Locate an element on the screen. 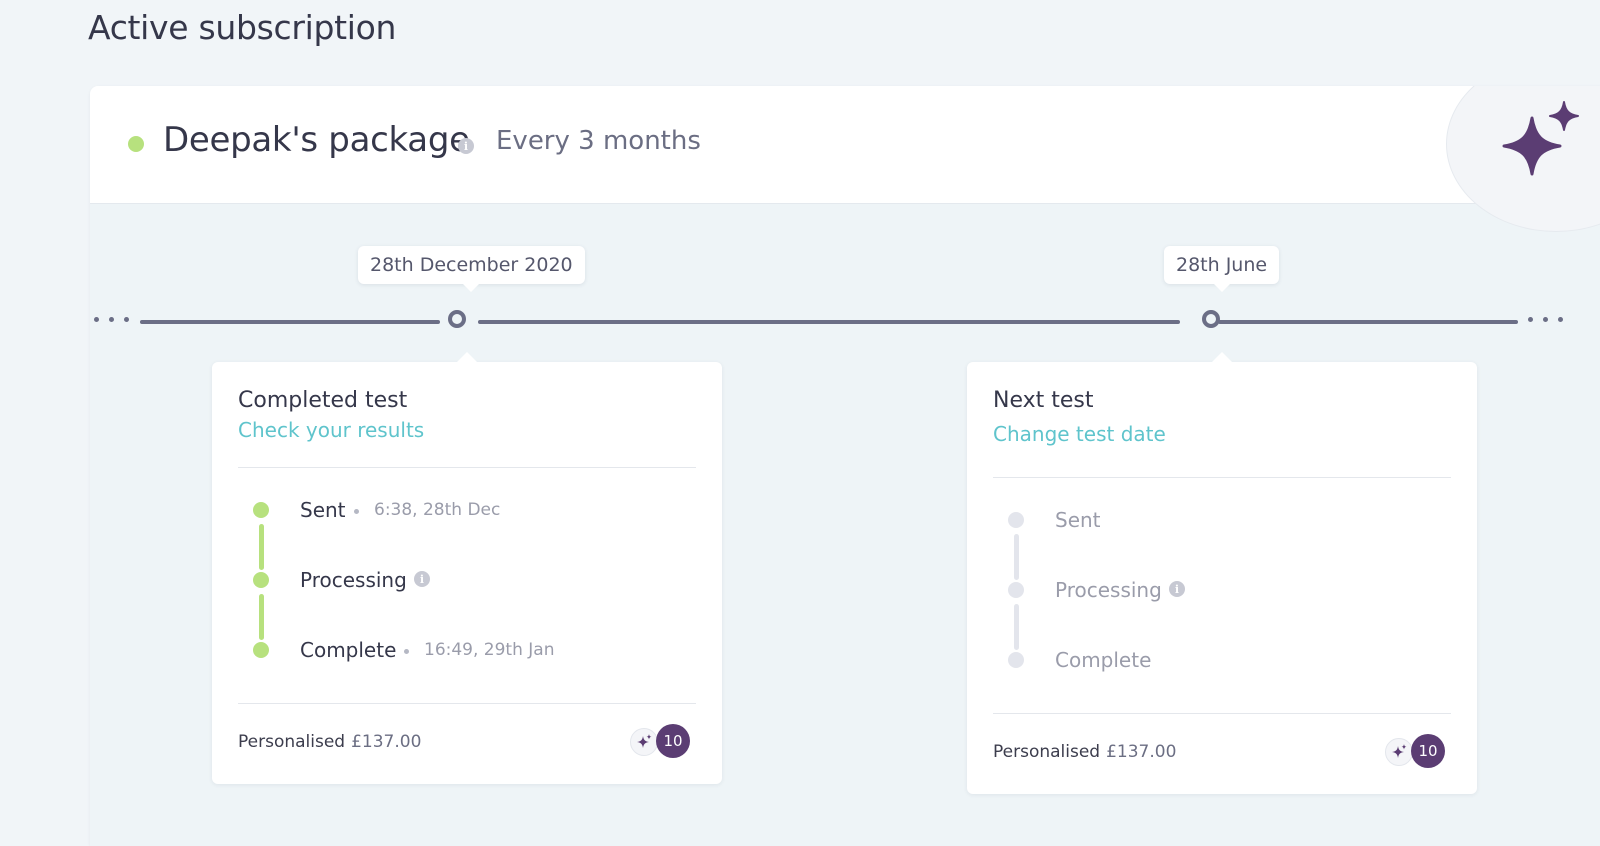 Image resolution: width=1600 pixels, height=846 pixels. step-sent: Sent is located at coordinates (1223, 520).